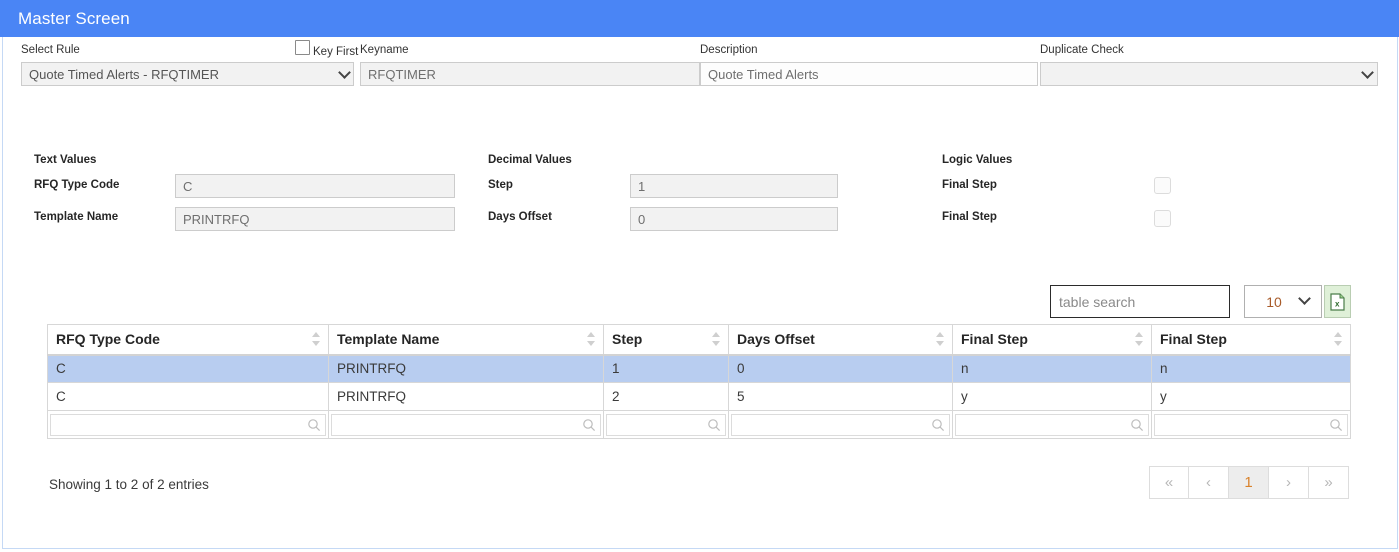 The height and width of the screenshot is (552, 1399). I want to click on table-search-input, so click(1140, 301).